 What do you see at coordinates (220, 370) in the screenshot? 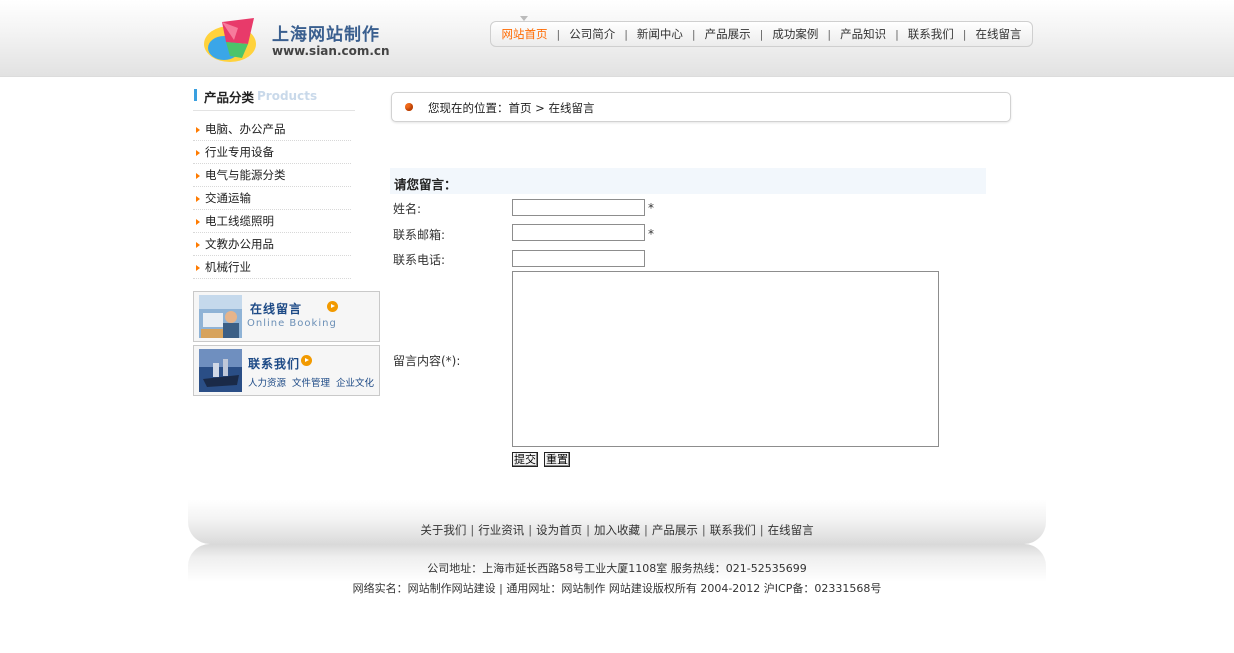
I see `ship-photo-icon` at bounding box center [220, 370].